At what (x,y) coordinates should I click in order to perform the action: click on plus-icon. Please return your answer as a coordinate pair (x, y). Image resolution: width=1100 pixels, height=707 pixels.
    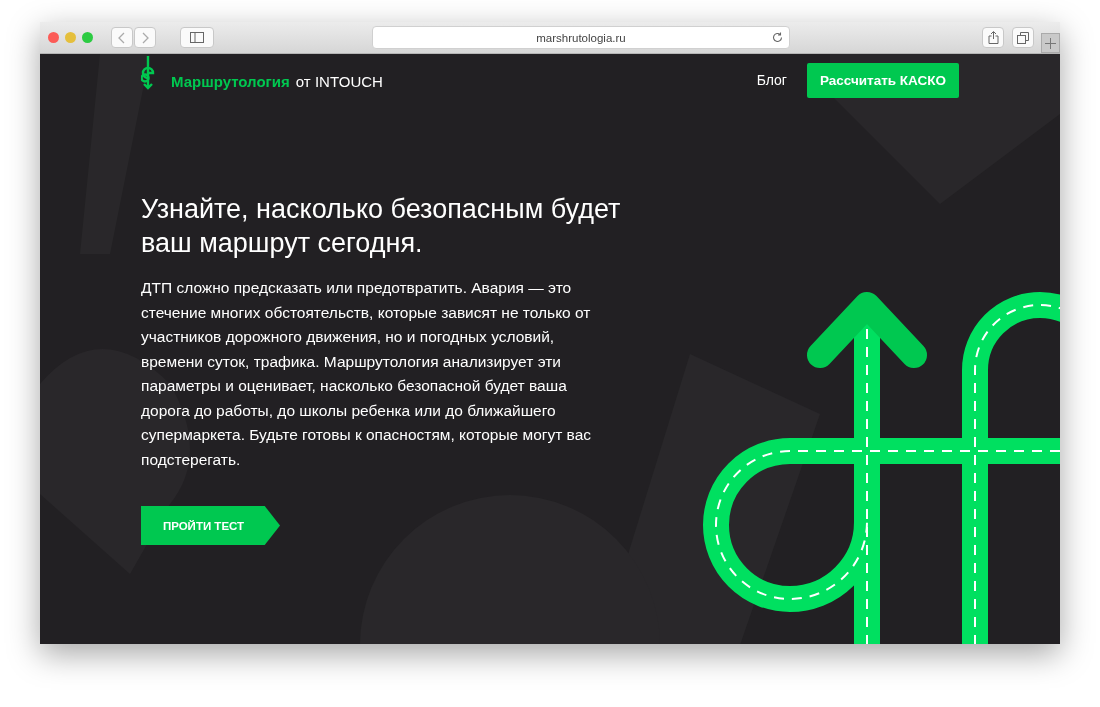
    Looking at the image, I should click on (1050, 43).